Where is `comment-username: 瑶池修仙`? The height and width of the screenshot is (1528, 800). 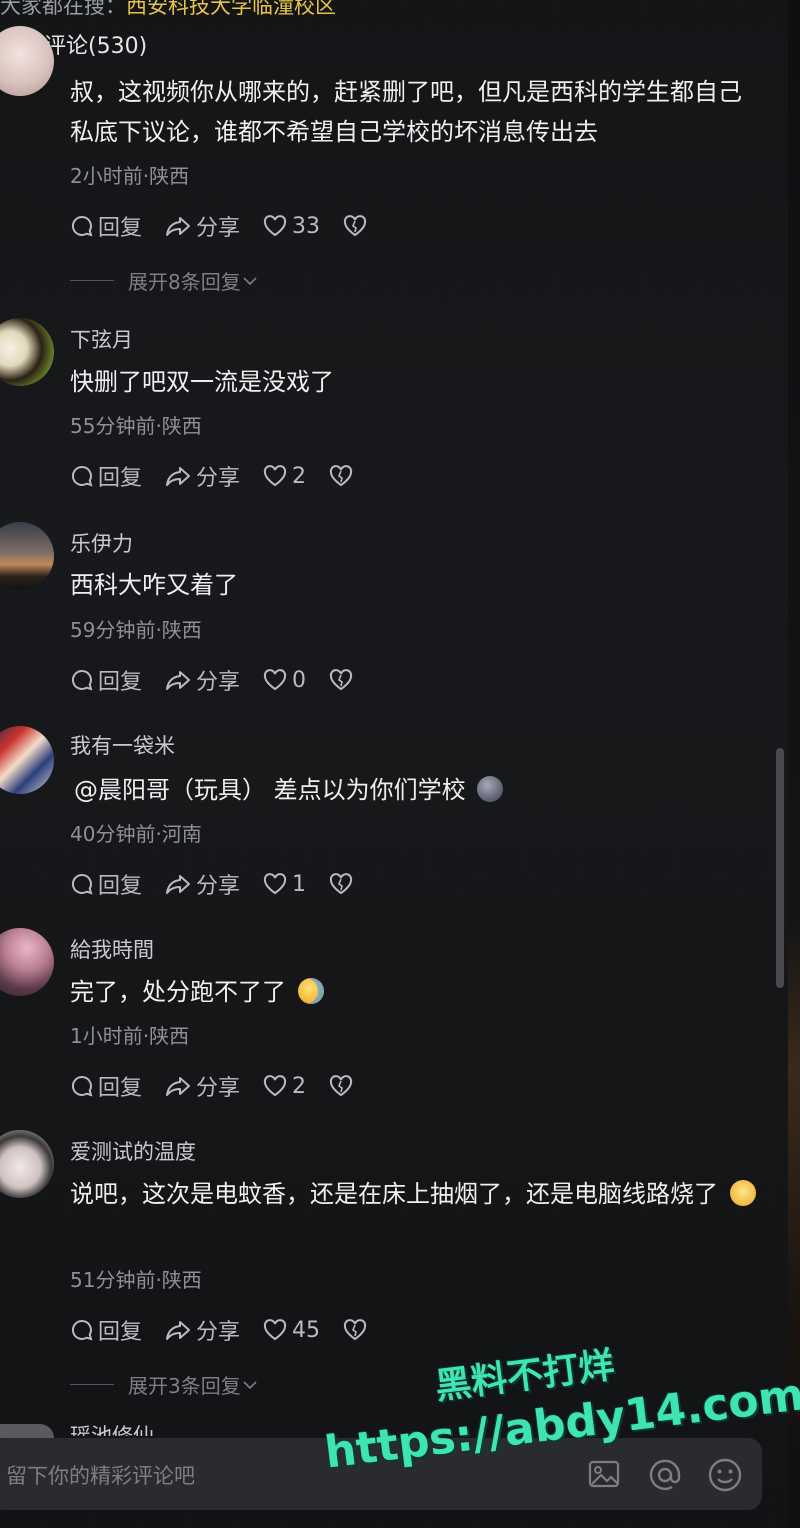 comment-username: 瑶池修仙 is located at coordinates (112, 1428).